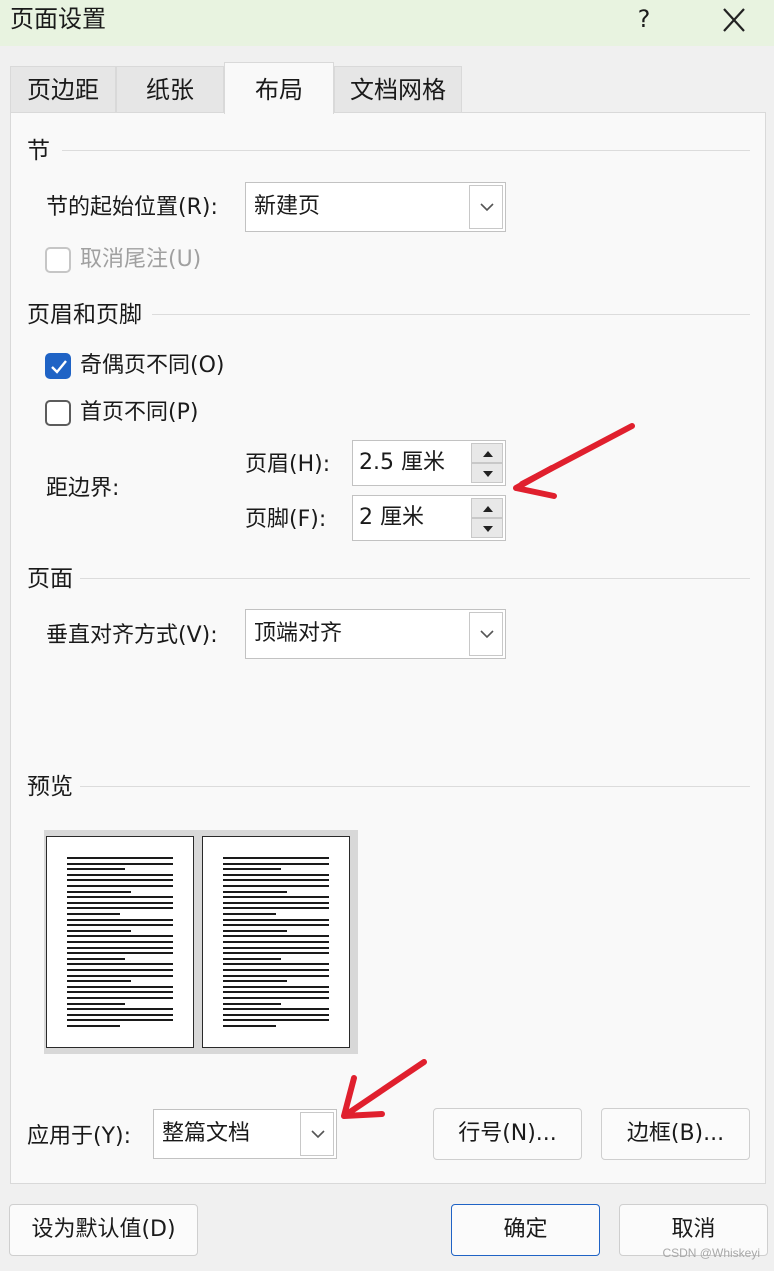 The width and height of the screenshot is (774, 1271). Describe the element at coordinates (83, 488) in the screenshot. I see `from-edge-label: 距边界:` at that location.